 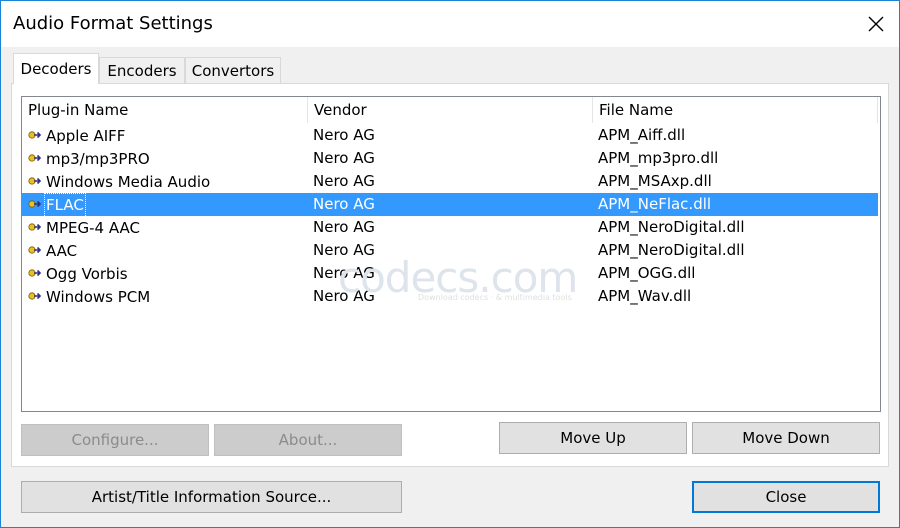 What do you see at coordinates (450, 205) in the screenshot?
I see `table-row: FLAC Nero AG APM_NeFlac.dll` at bounding box center [450, 205].